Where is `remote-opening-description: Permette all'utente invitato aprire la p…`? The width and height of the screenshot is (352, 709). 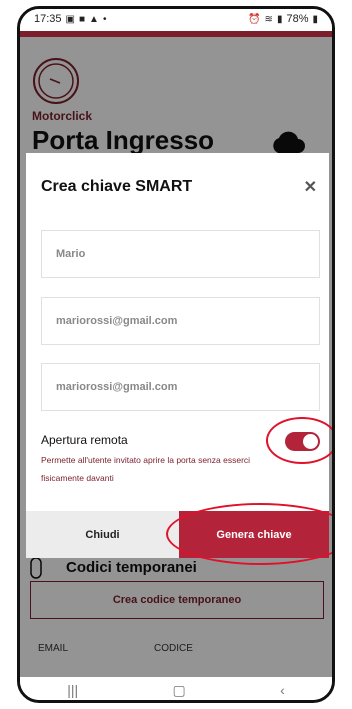 remote-opening-description: Permette all'utente invitato aprire la p… is located at coordinates (146, 469).